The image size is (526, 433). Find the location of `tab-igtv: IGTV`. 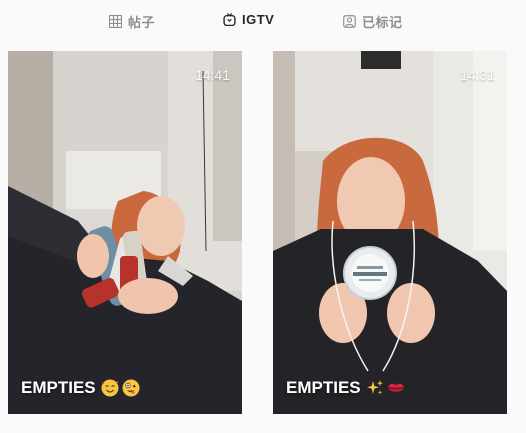

tab-igtv: IGTV is located at coordinates (248, 19).